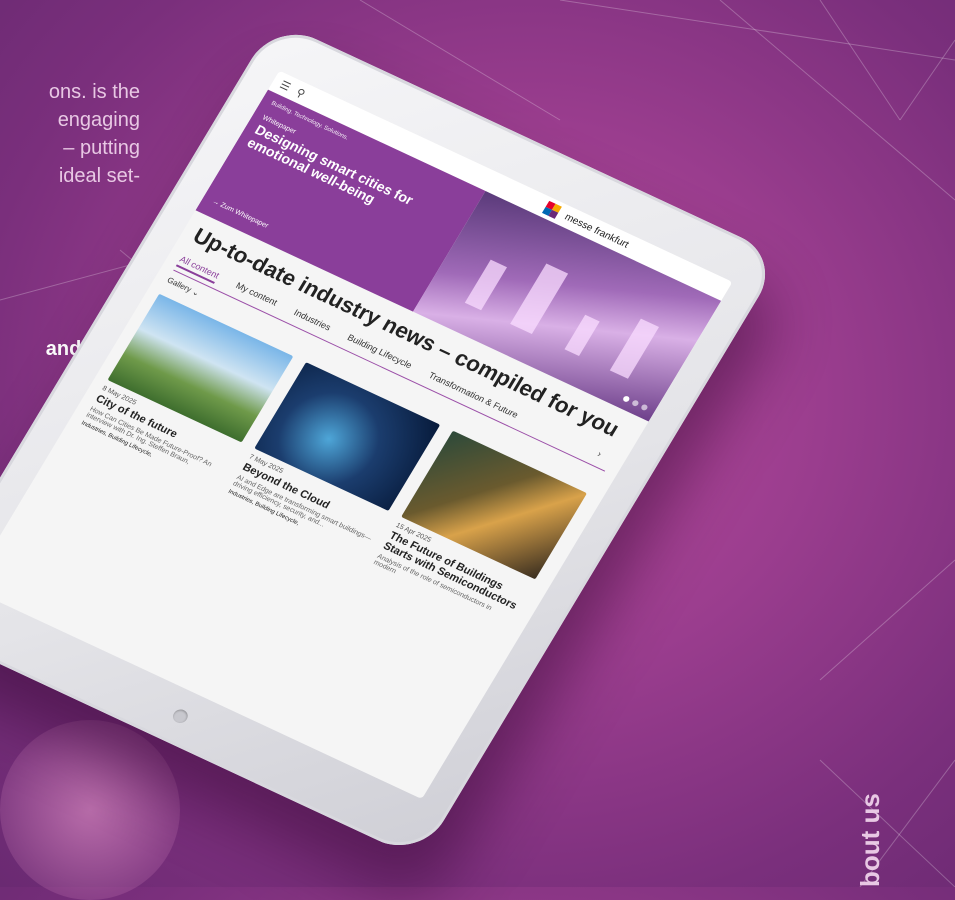  What do you see at coordinates (599, 455) in the screenshot?
I see `chevron-right-icon: ›` at bounding box center [599, 455].